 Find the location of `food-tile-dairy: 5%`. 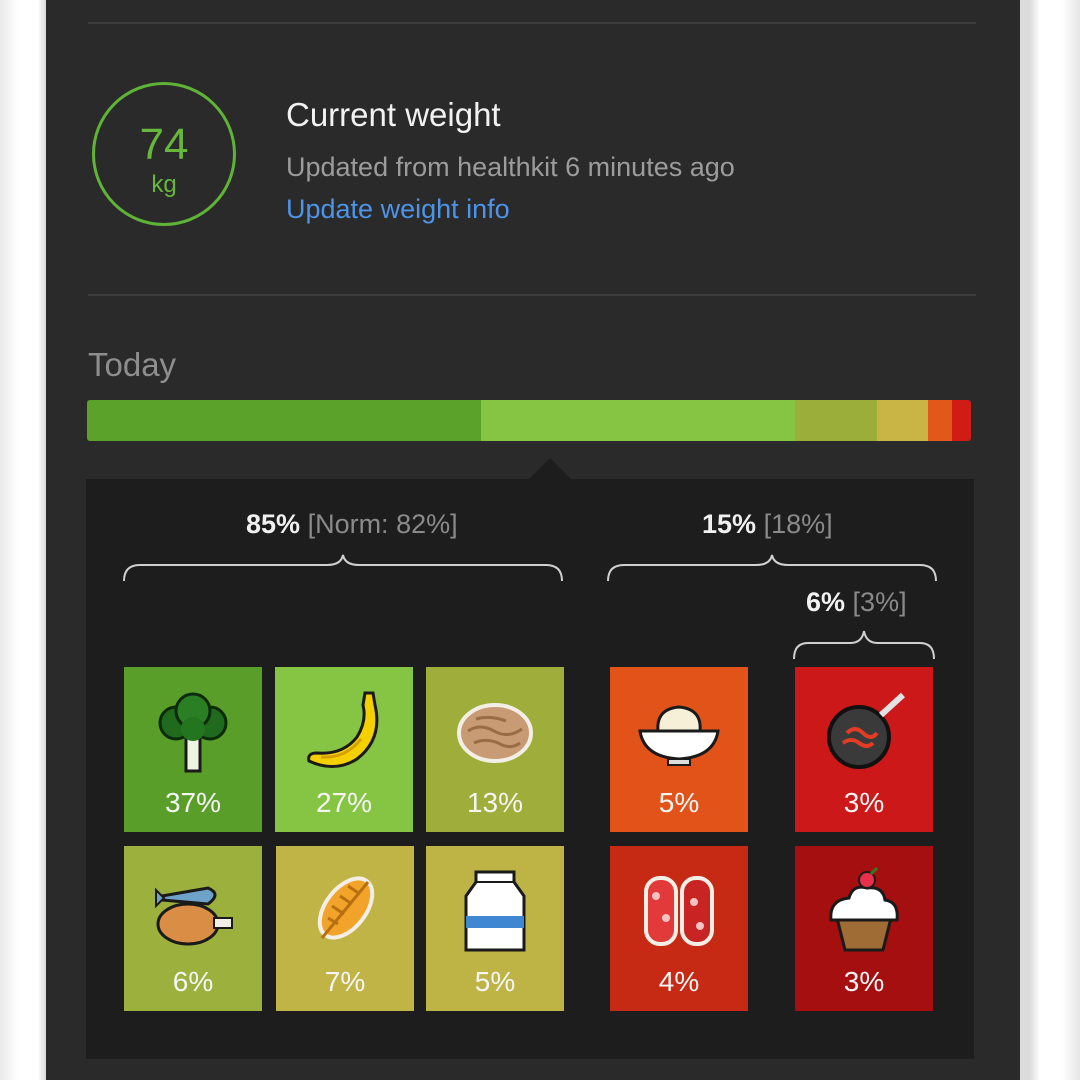

food-tile-dairy: 5% is located at coordinates (495, 928).